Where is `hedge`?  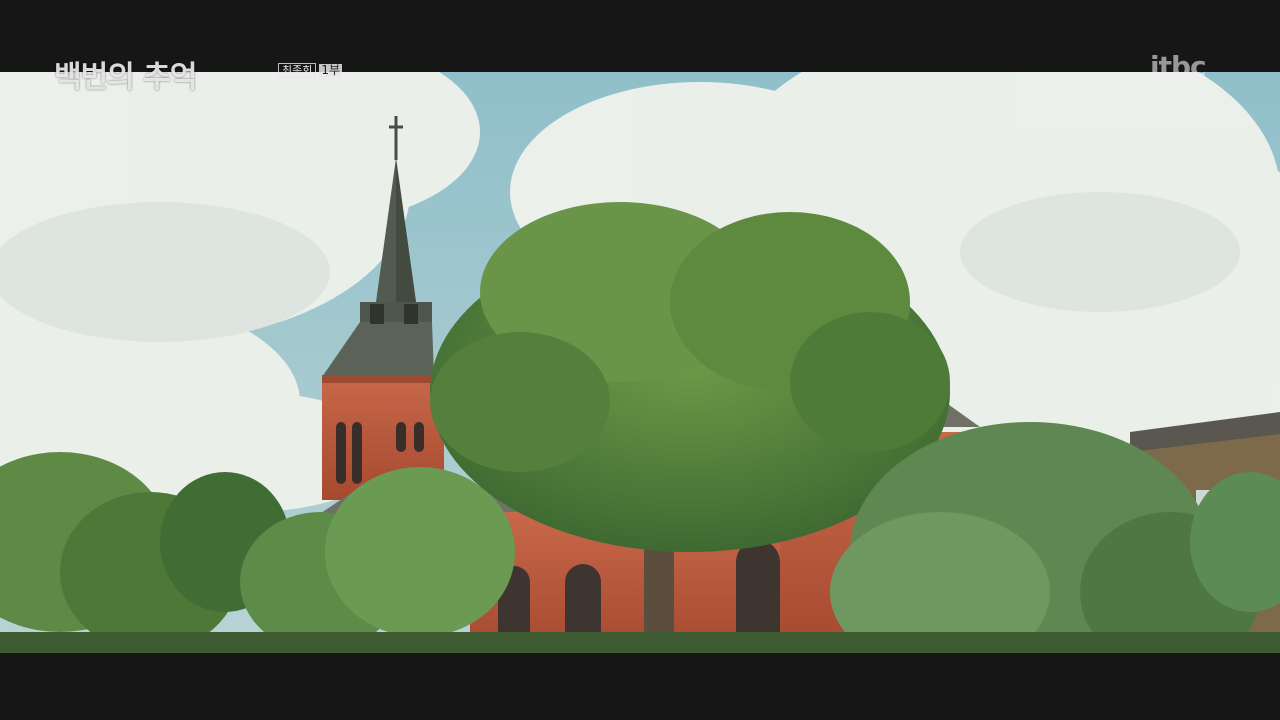
hedge is located at coordinates (640, 642).